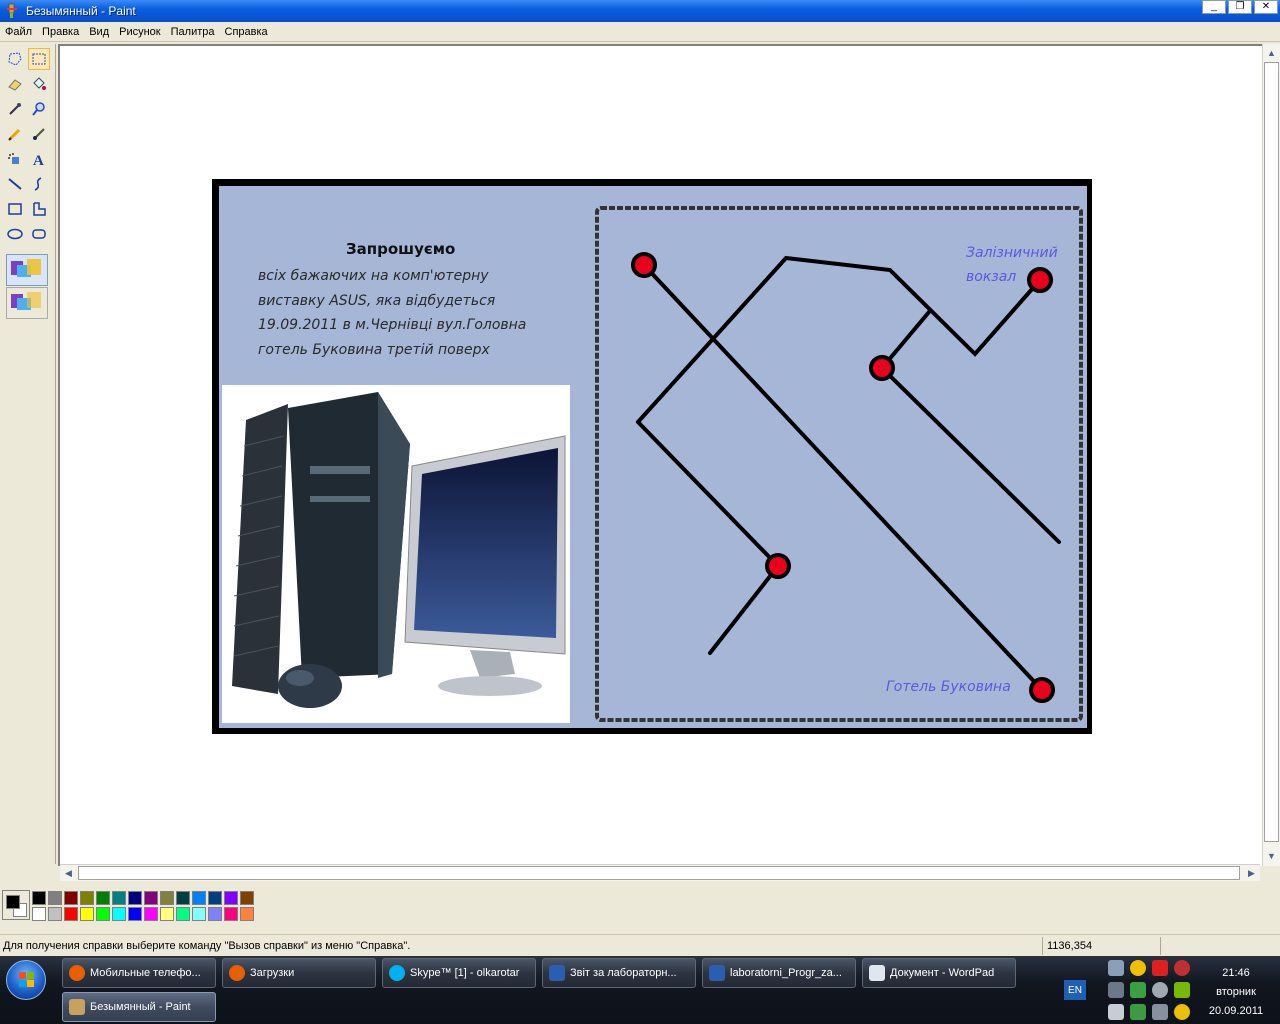  Describe the element at coordinates (246, 32) in the screenshot. I see `menu-help: Справка` at that location.